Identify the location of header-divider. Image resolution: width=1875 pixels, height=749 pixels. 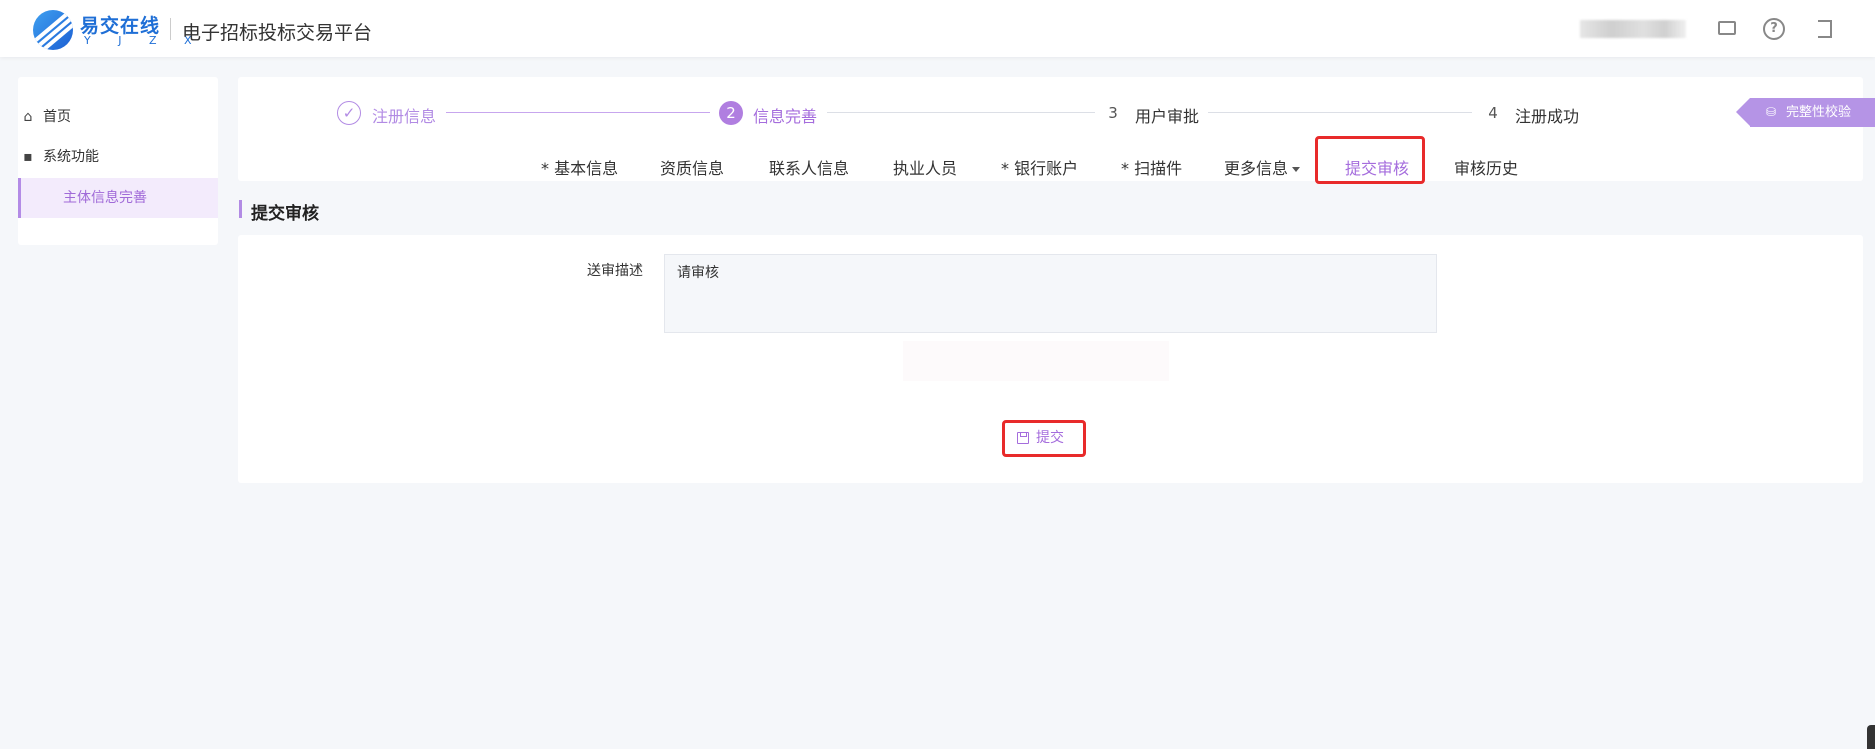
(170, 29).